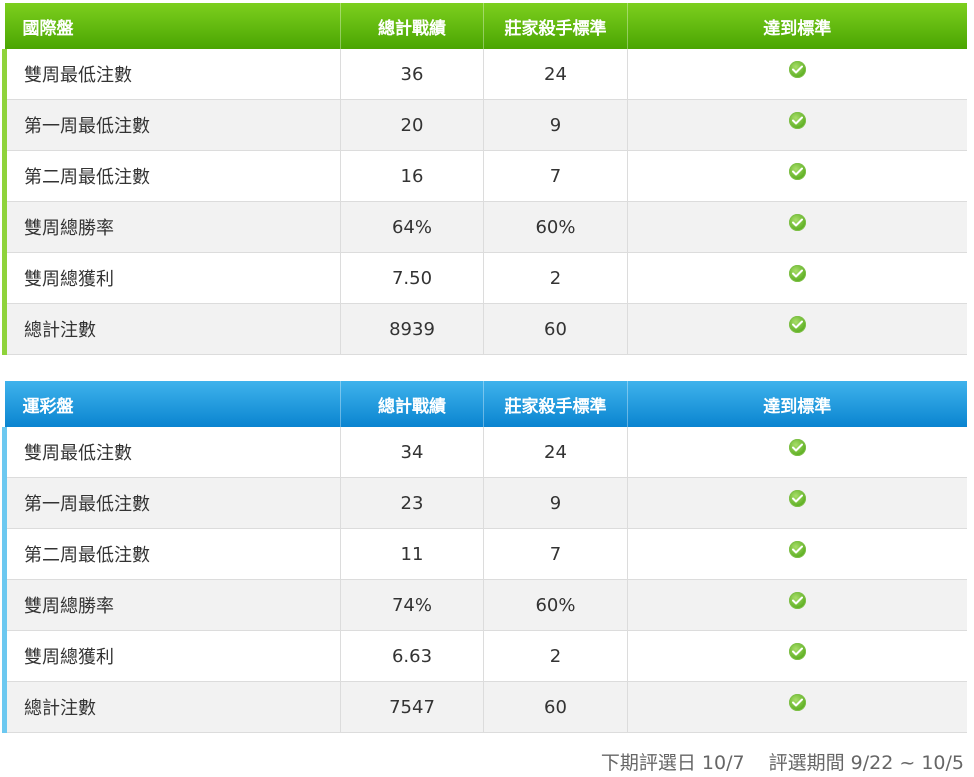 The width and height of the screenshot is (974, 777). Describe the element at coordinates (412, 656) in the screenshot. I see `total-record-cell: 6.63` at that location.